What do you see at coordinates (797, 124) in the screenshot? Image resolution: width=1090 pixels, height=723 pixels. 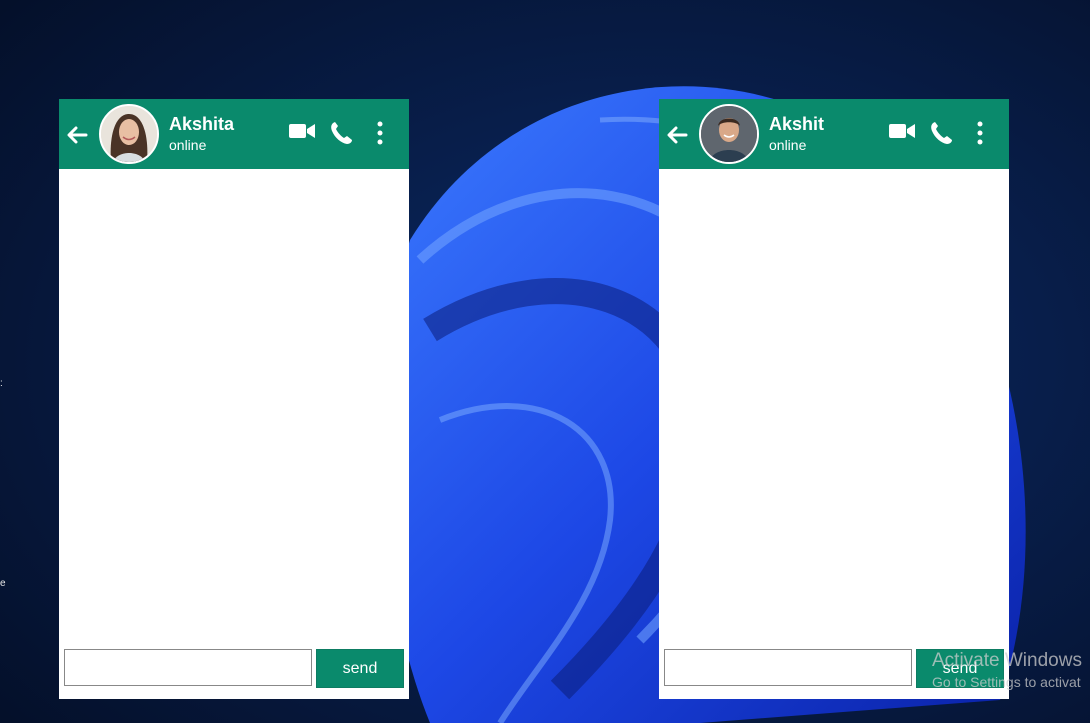 I see `contact-name: Akshit` at bounding box center [797, 124].